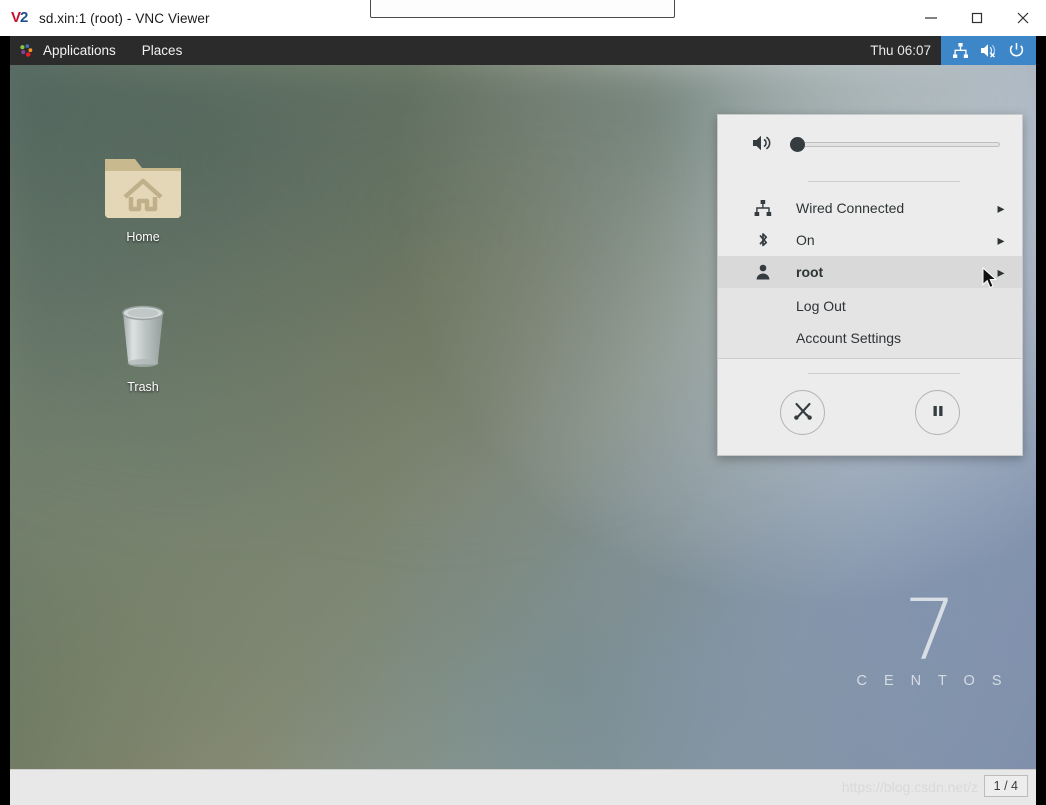 The height and width of the screenshot is (805, 1046). Describe the element at coordinates (932, 681) in the screenshot. I see `centos-name: C E N T O S` at that location.